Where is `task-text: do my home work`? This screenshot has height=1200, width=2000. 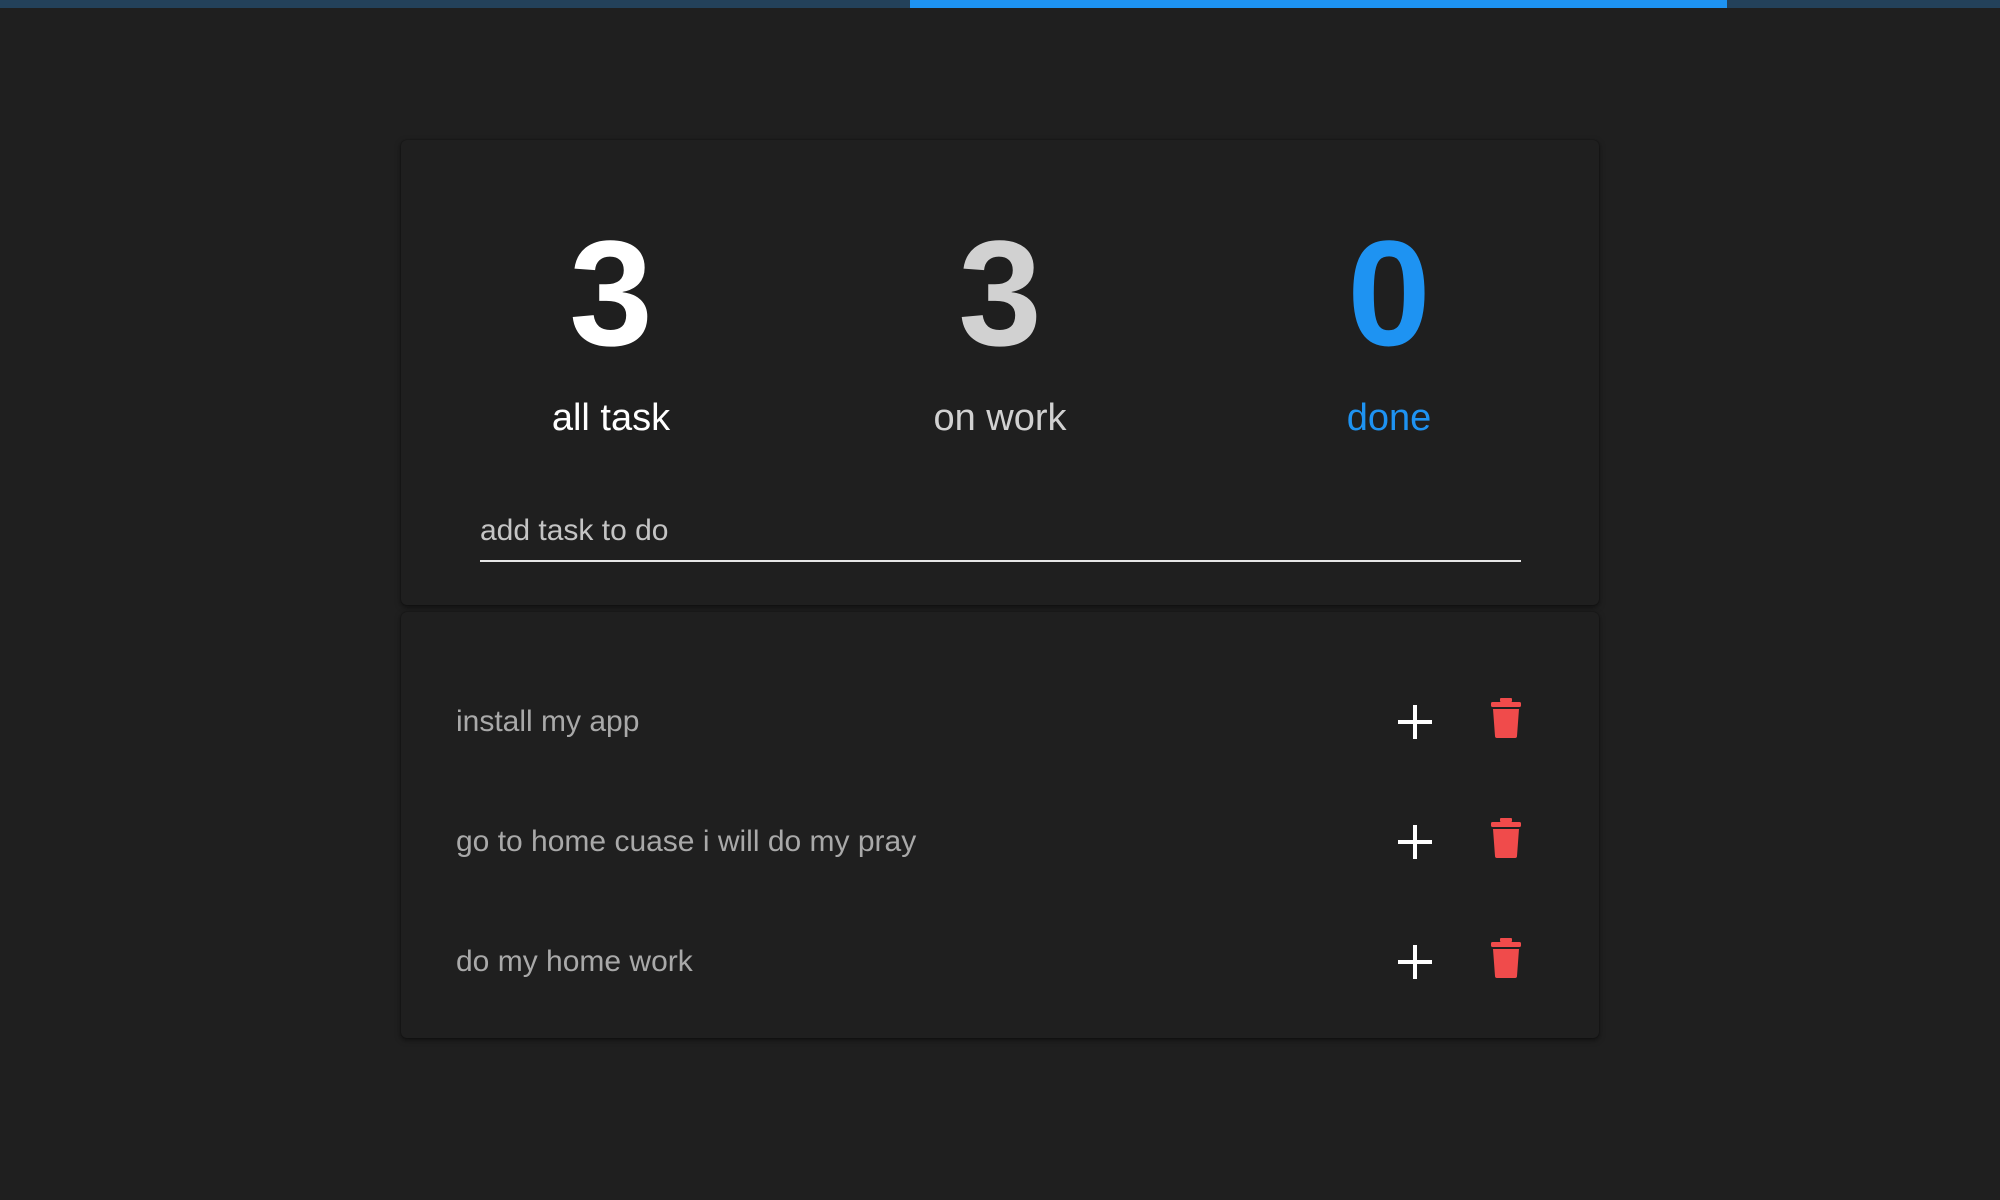
task-text: do my home work is located at coordinates (574, 961).